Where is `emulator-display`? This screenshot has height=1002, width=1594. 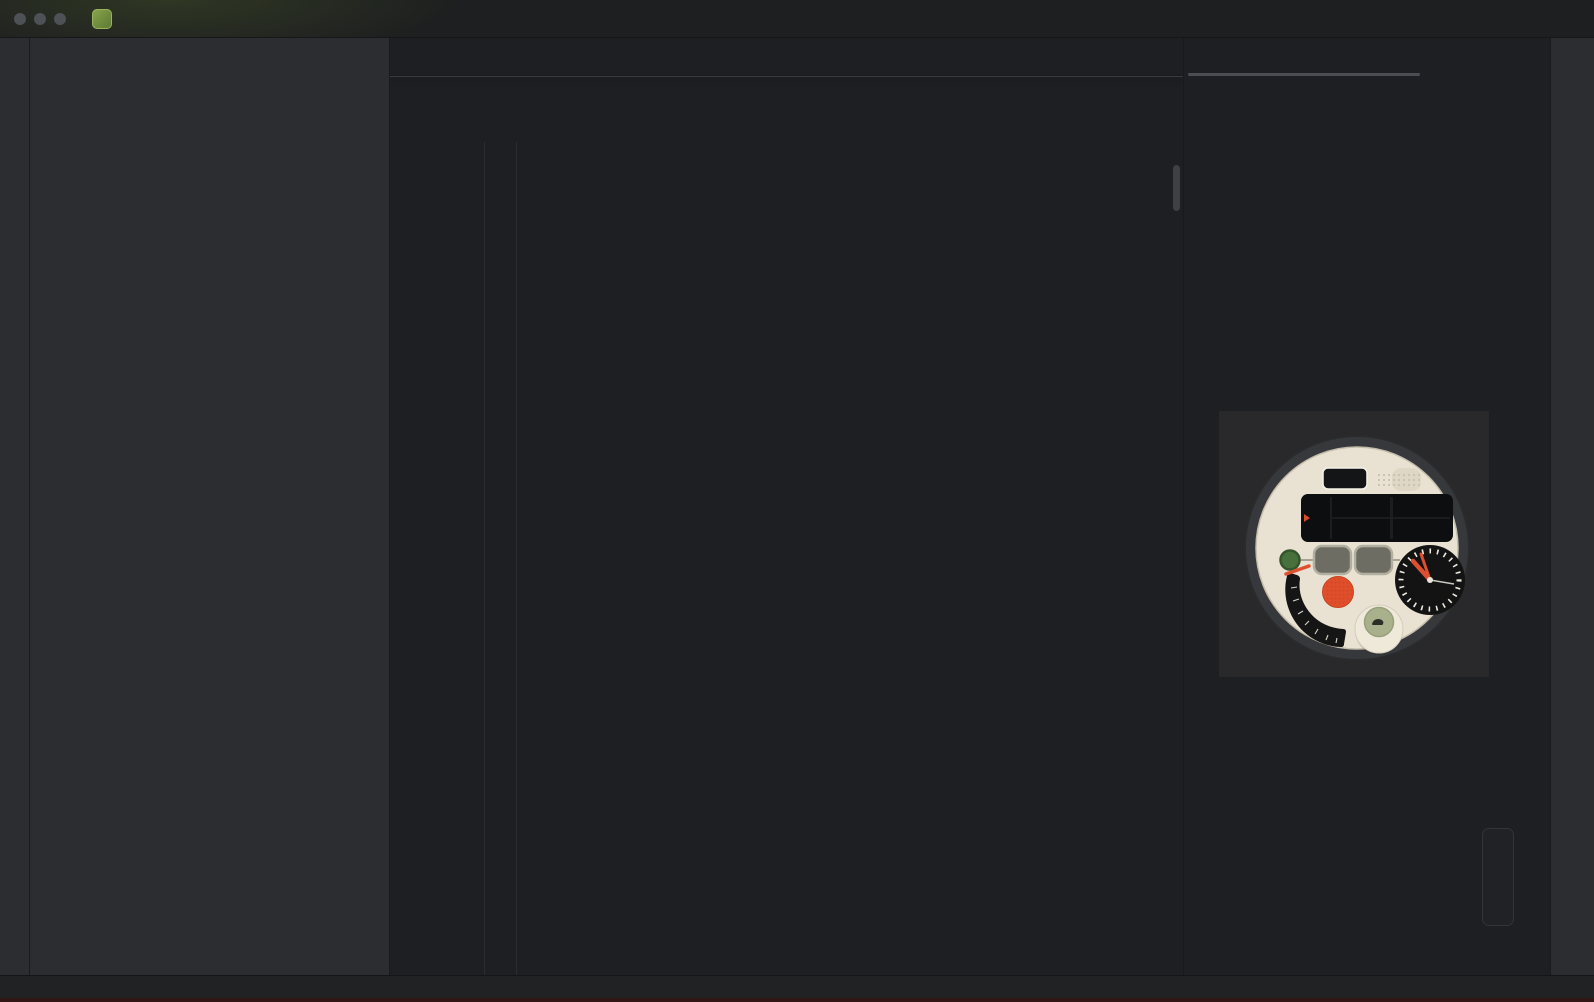 emulator-display is located at coordinates (1354, 544).